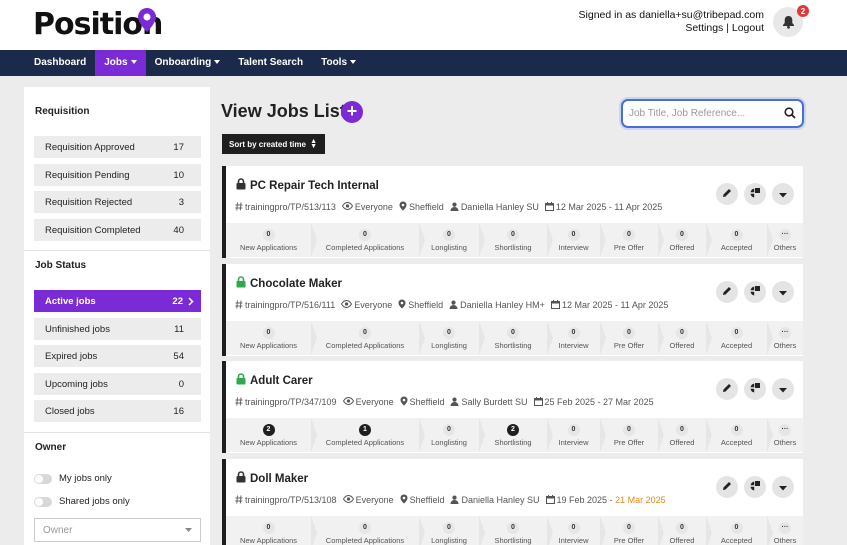 This screenshot has height=545, width=847. Describe the element at coordinates (296, 283) in the screenshot. I see `job-title-text: Chocolate Maker` at that location.